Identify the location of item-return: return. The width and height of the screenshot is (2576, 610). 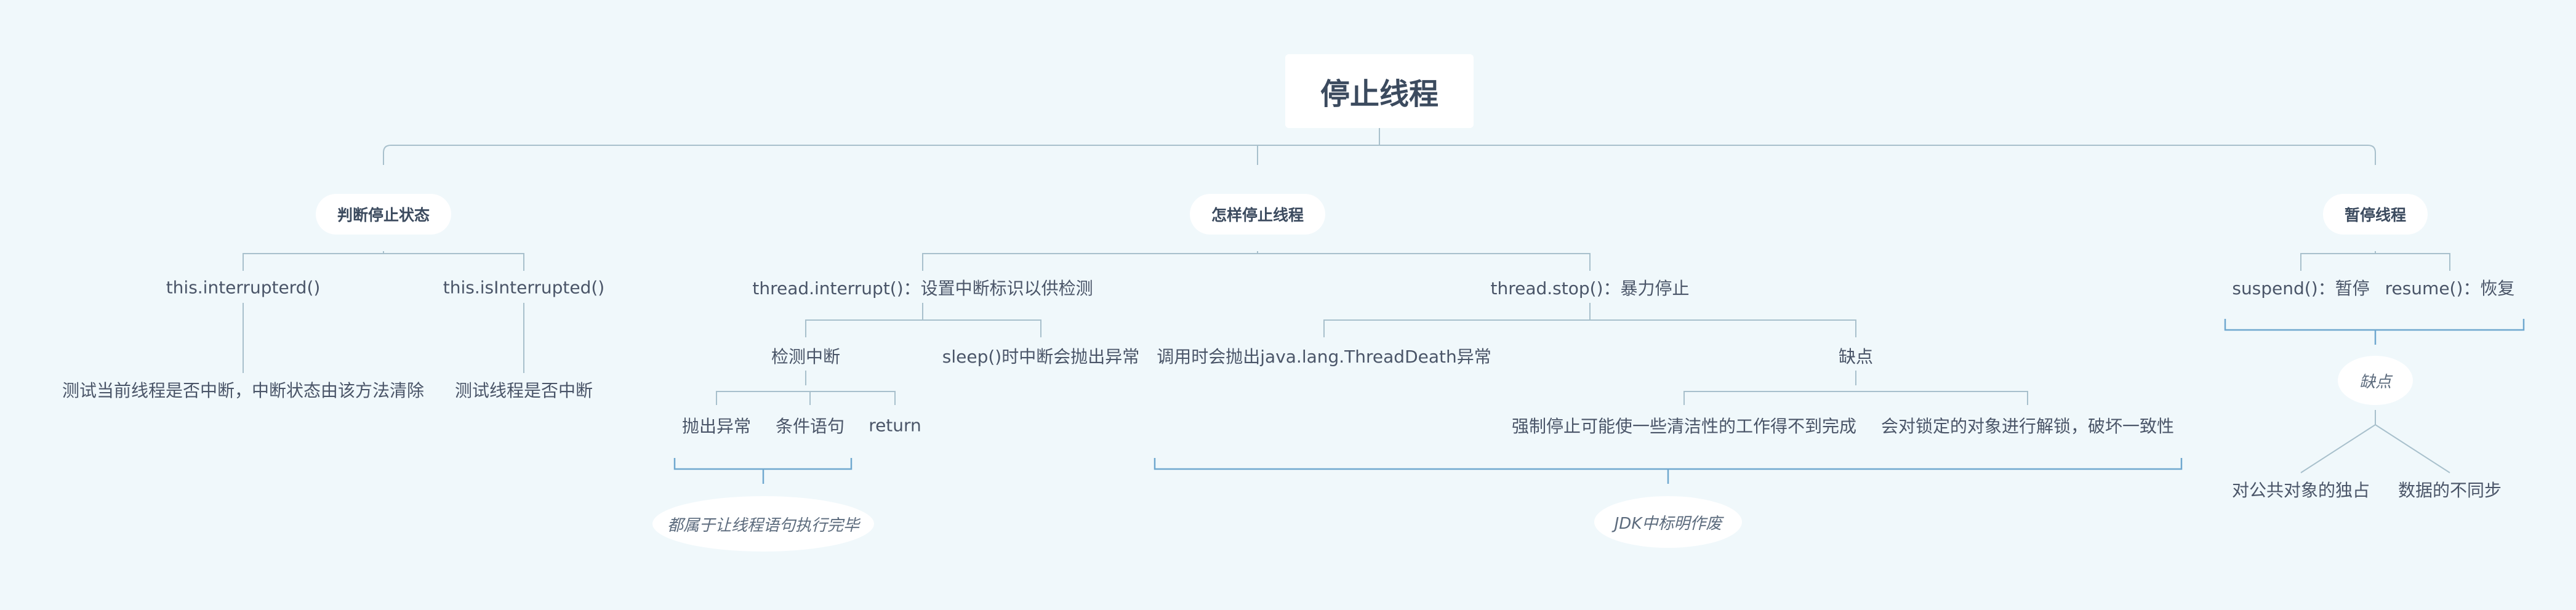
(895, 425).